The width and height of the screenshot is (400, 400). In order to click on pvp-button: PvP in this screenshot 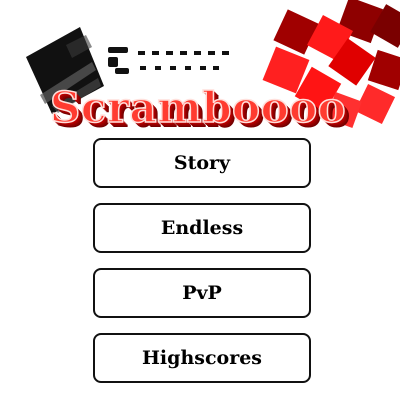, I will do `click(202, 293)`.